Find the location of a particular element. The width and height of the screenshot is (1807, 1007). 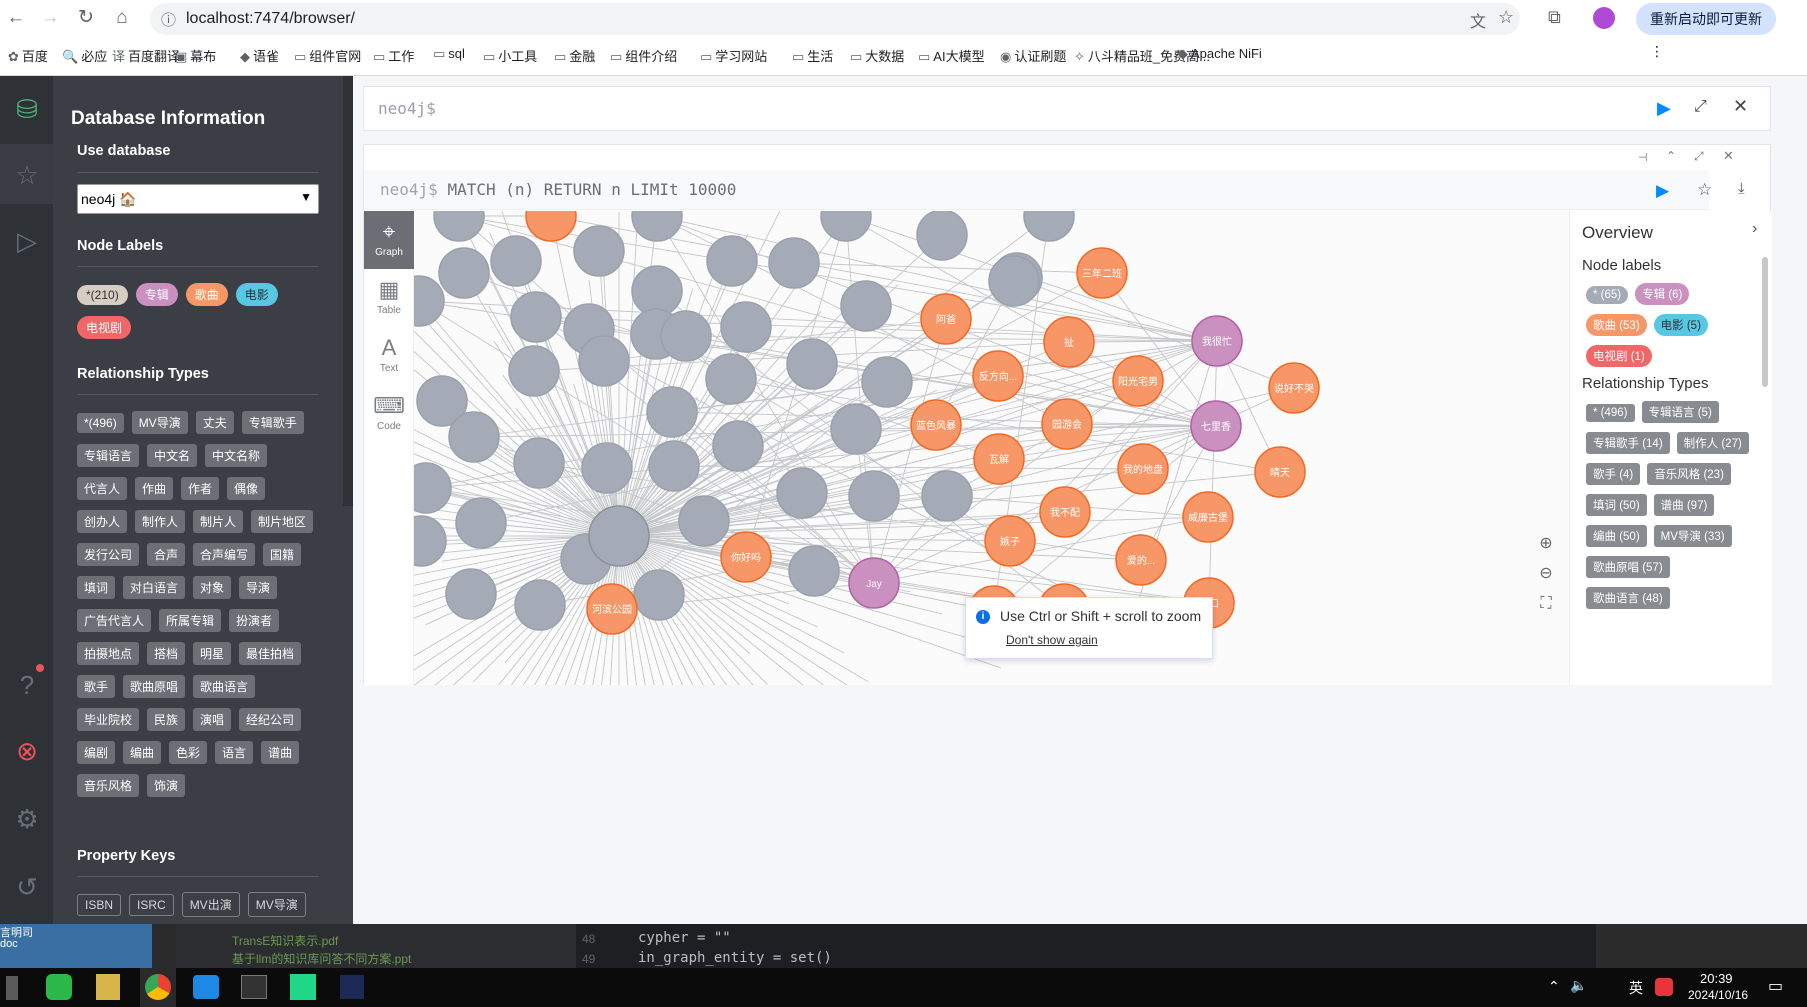

chevron-right-icon: › is located at coordinates (1754, 229).